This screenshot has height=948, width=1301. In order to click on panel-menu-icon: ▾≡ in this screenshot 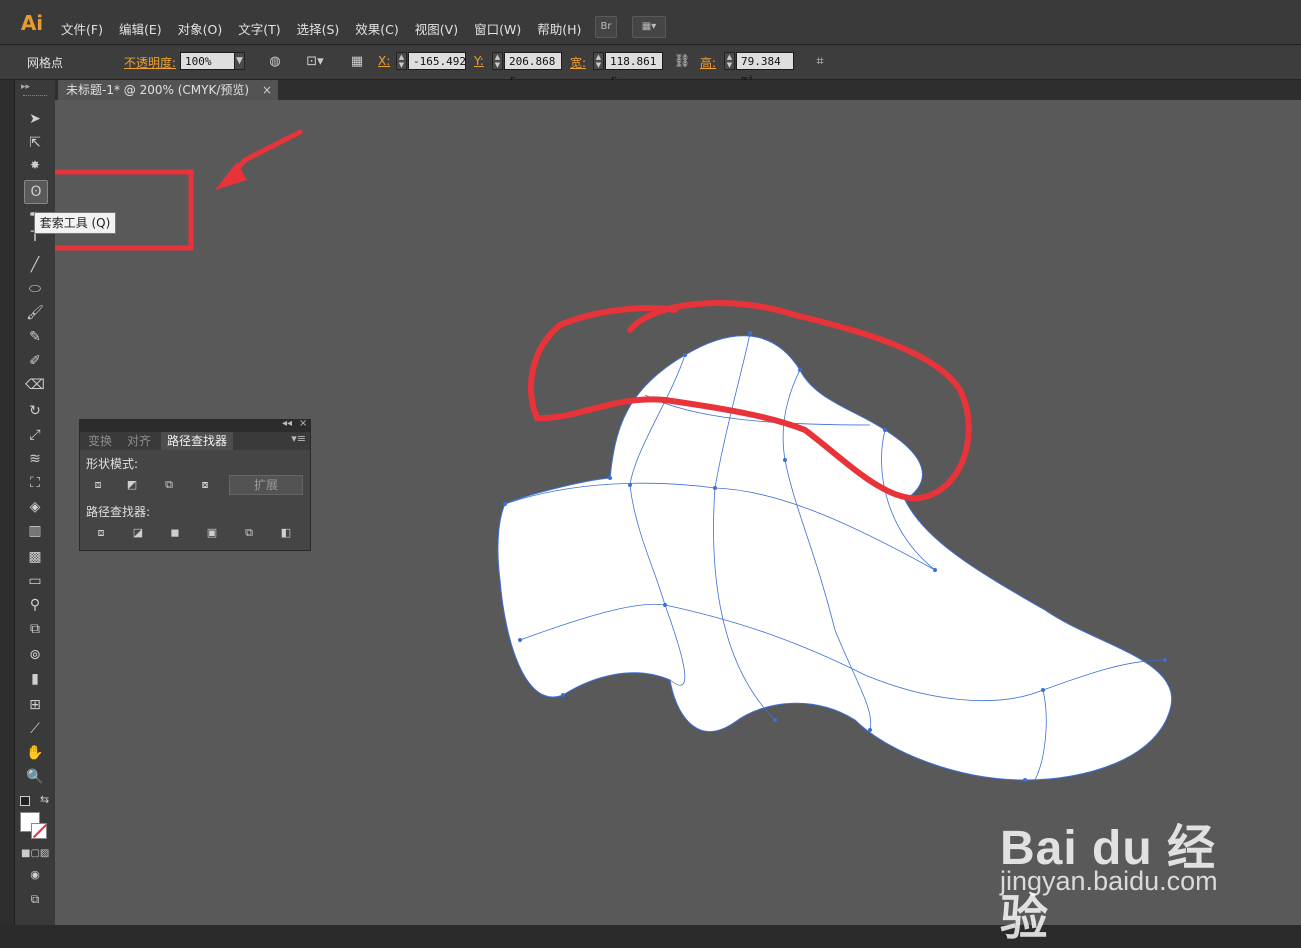, I will do `click(298, 438)`.